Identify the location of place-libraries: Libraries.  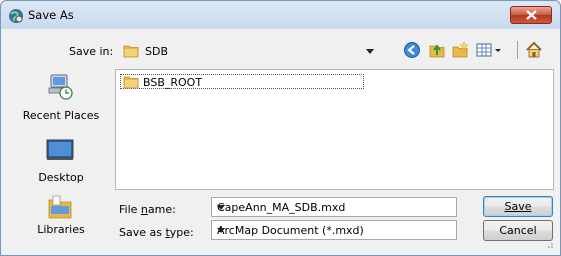
(61, 214).